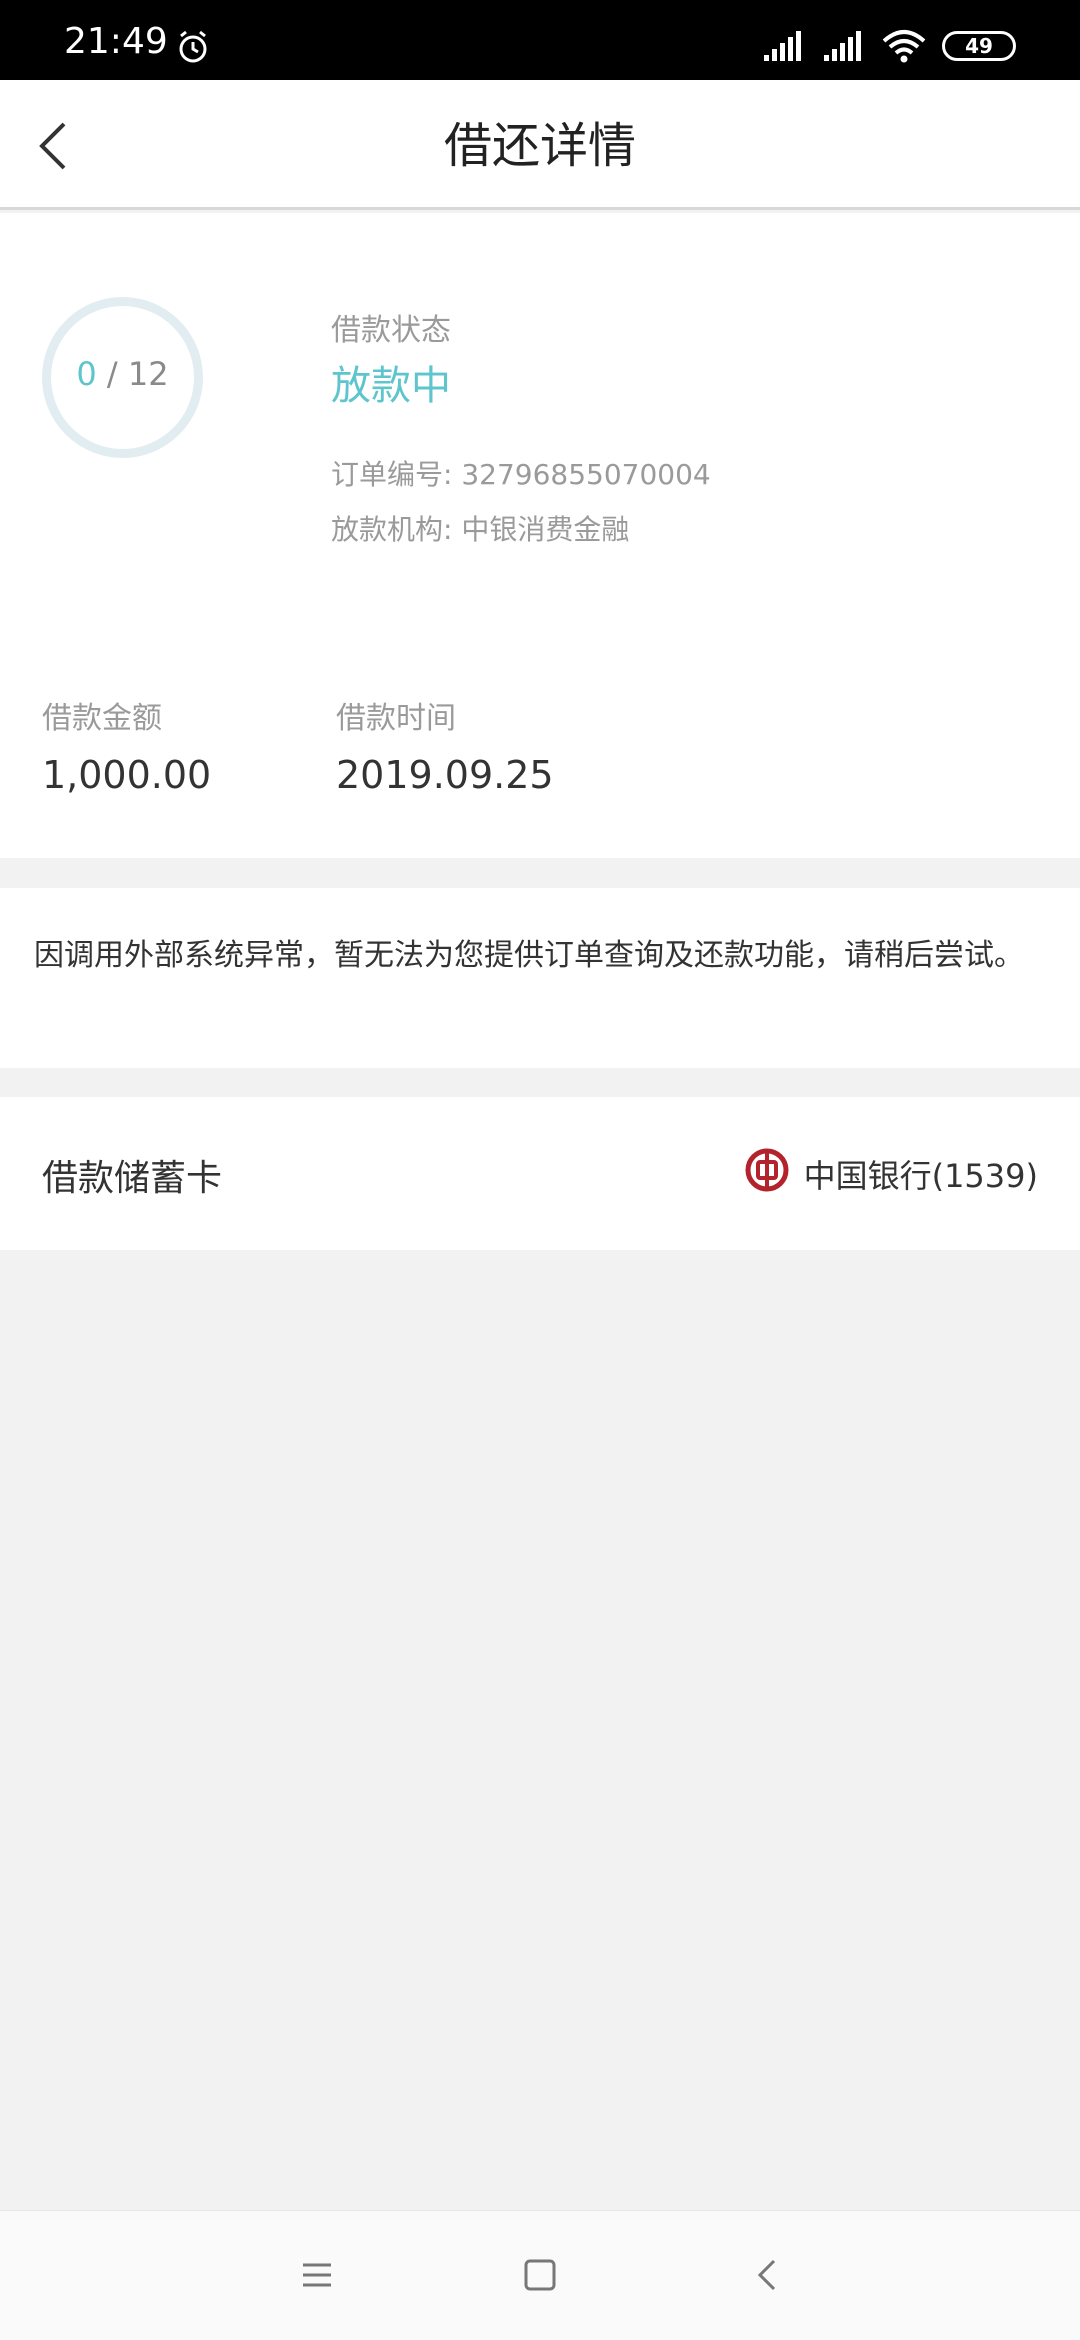 This screenshot has height=2340, width=1080. I want to click on notice-text: 因调用外部系统异常，暂无法为您提供订单查询及还款功能，请稍后尝试。, so click(529, 955).